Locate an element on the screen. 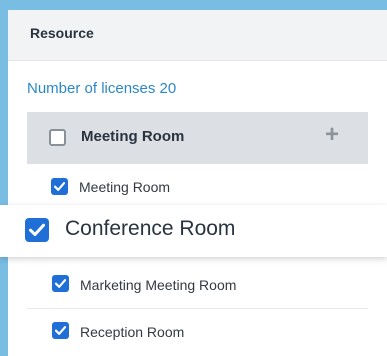 This screenshot has height=356, width=387. list-item-conference-room: Conference Room is located at coordinates (193, 231).